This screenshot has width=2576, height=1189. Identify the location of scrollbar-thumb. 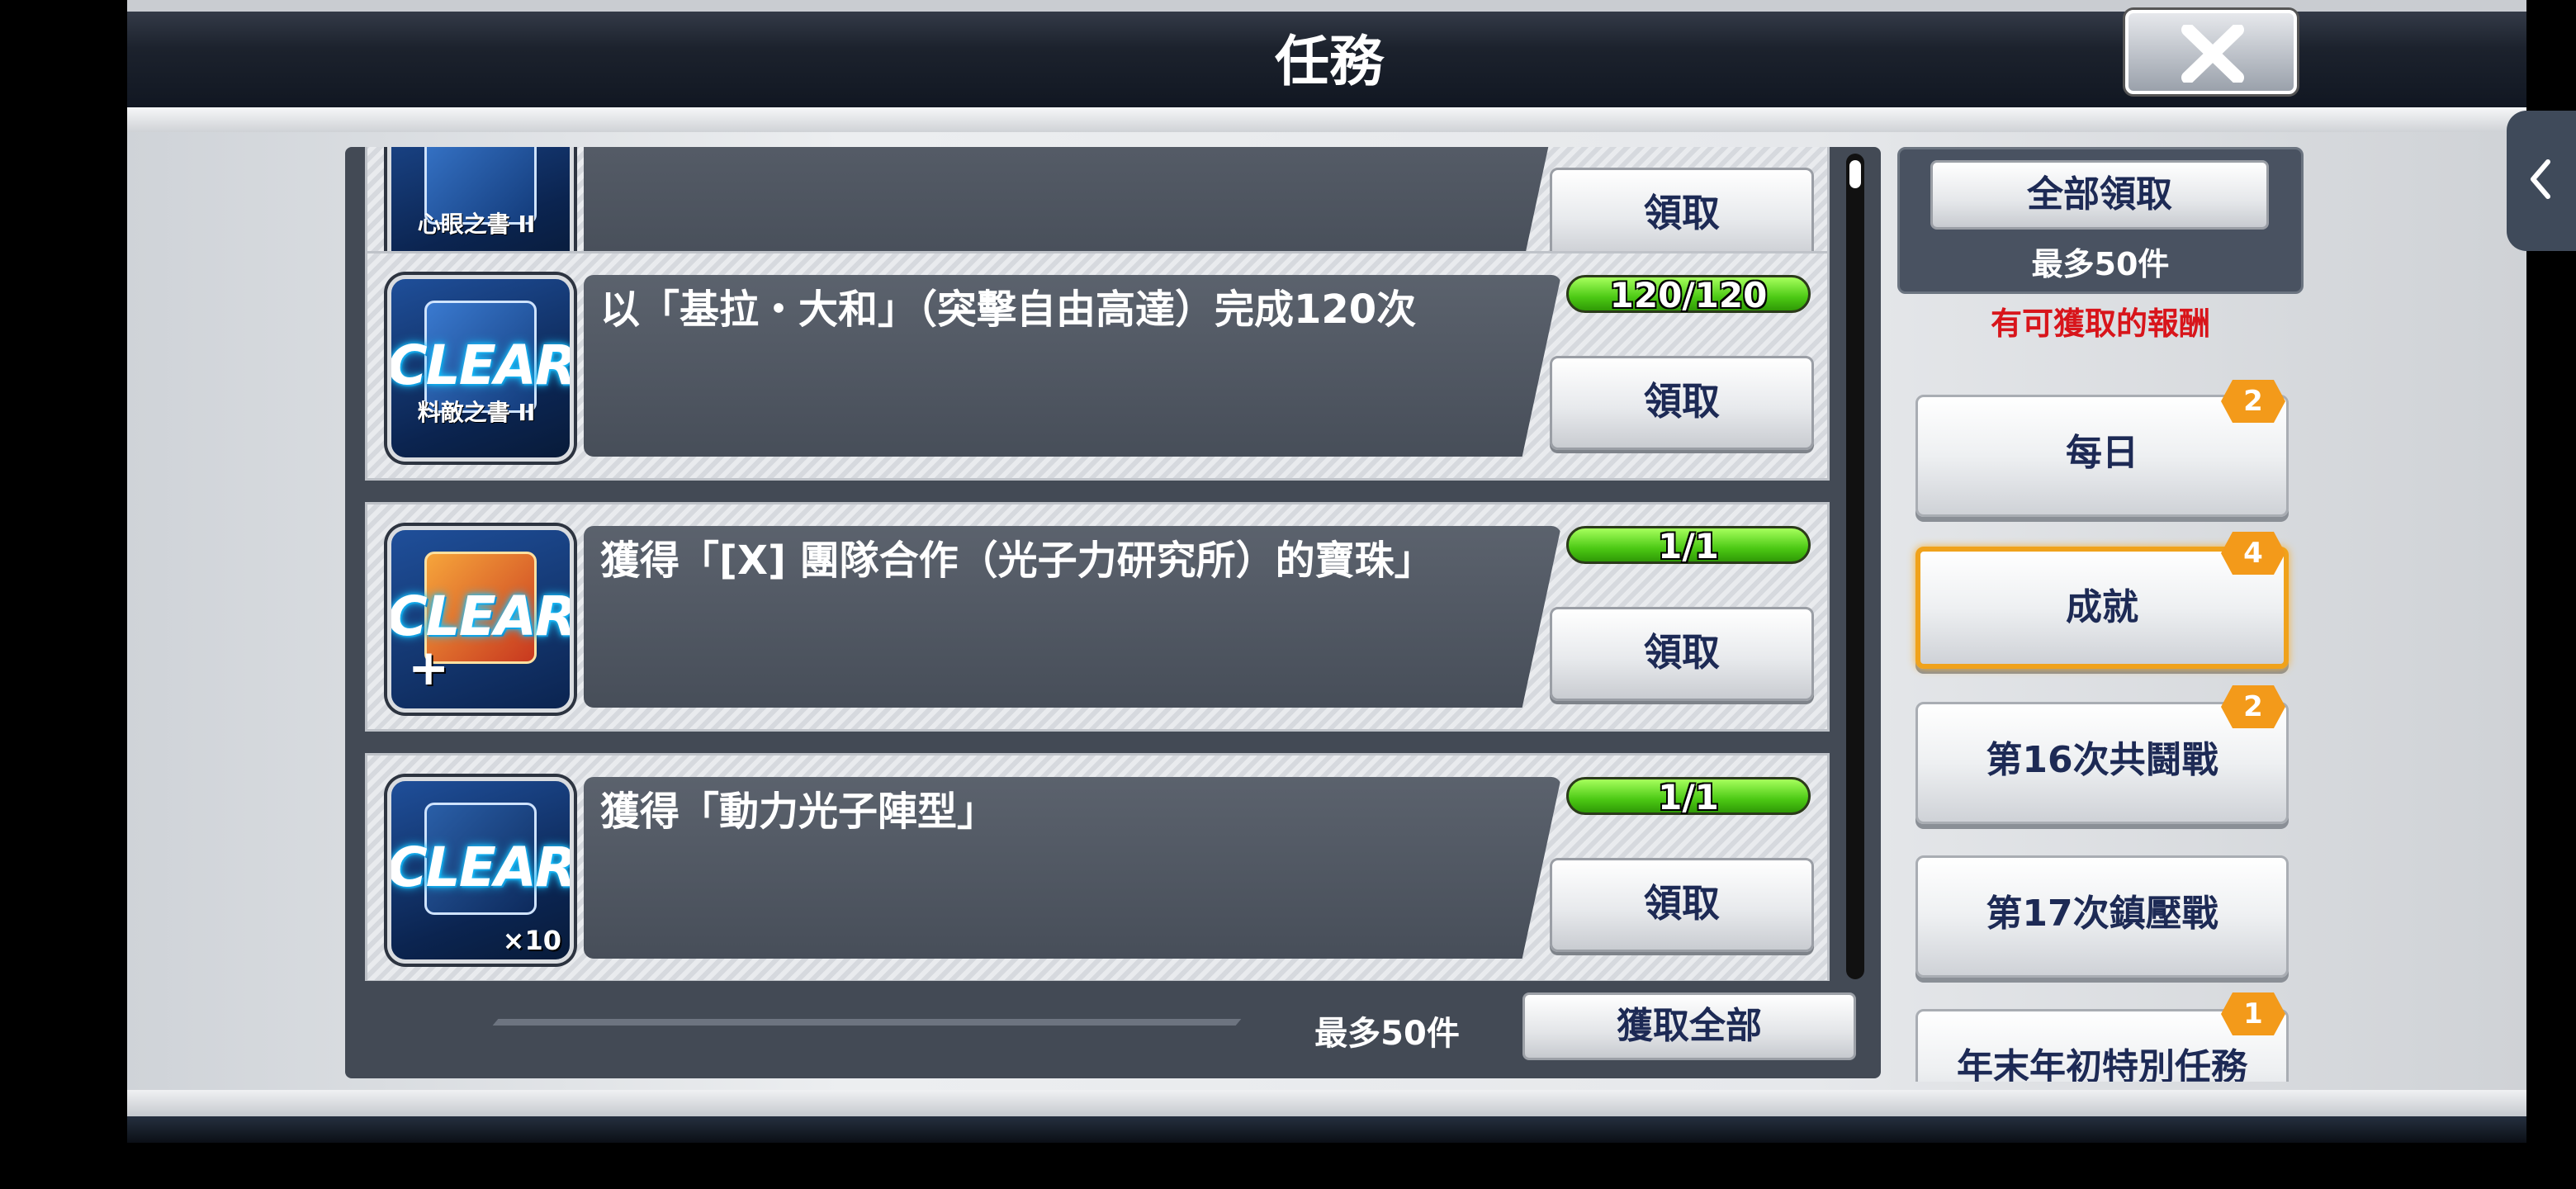
(1855, 174).